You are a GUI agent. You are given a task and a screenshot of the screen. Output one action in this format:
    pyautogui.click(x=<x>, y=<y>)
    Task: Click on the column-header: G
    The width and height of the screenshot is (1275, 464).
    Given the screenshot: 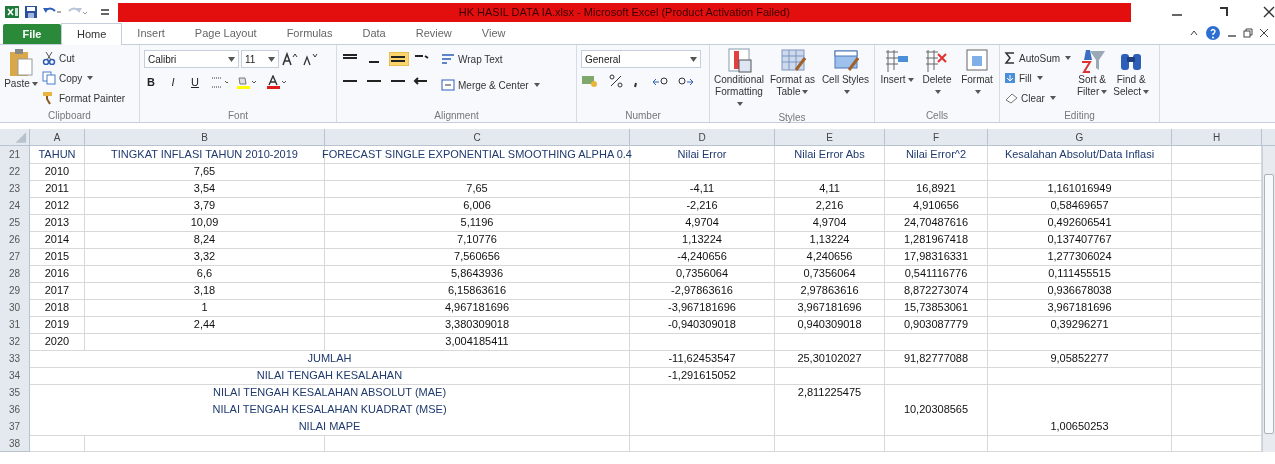 What is the action you would take?
    pyautogui.click(x=1080, y=137)
    